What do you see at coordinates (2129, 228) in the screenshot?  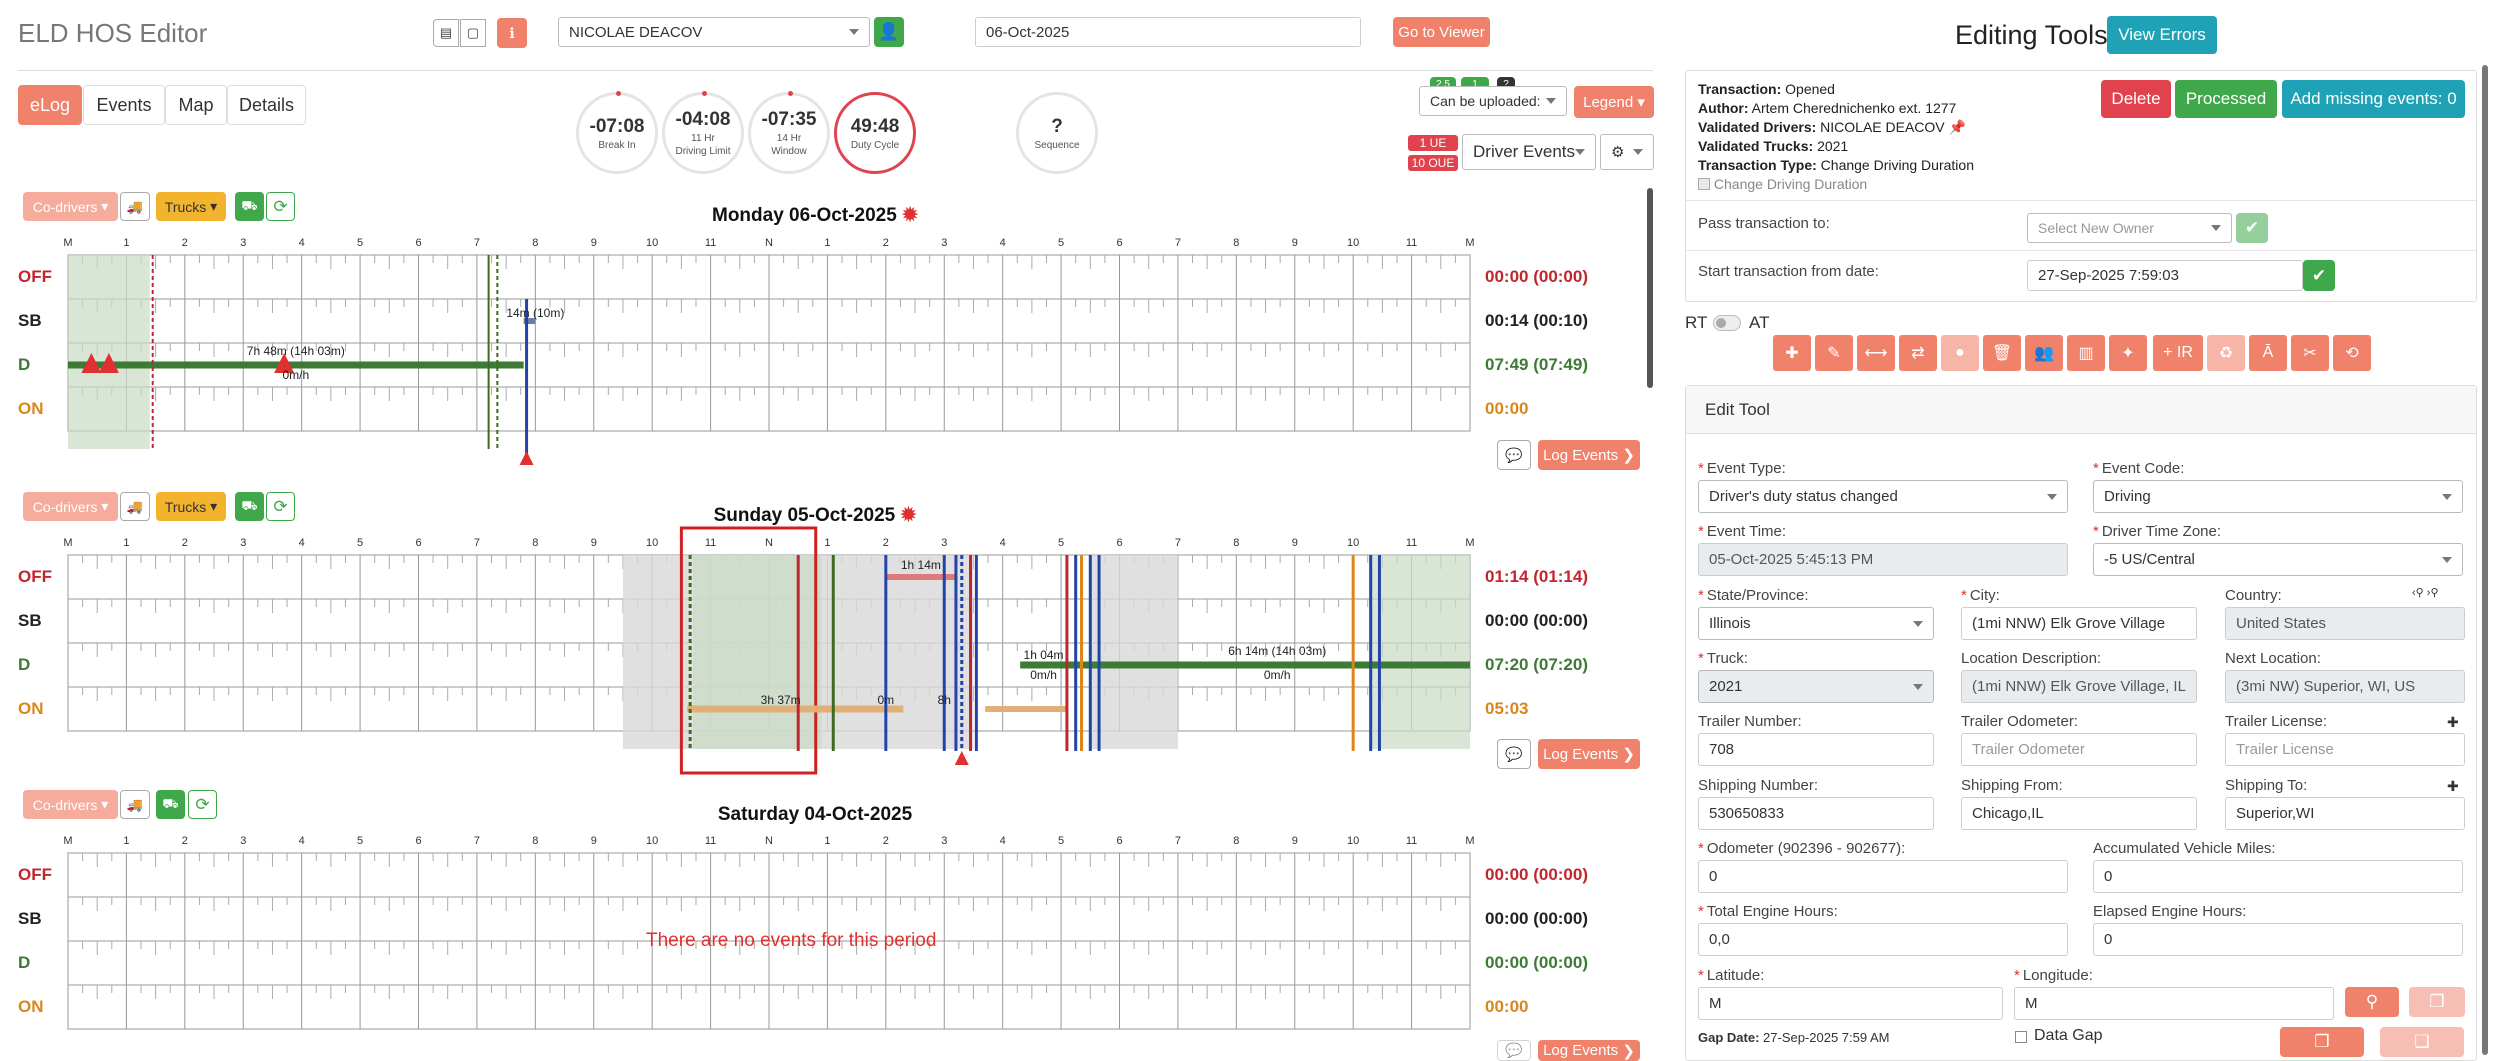 I see `new-owner-select: Select New Owner` at bounding box center [2129, 228].